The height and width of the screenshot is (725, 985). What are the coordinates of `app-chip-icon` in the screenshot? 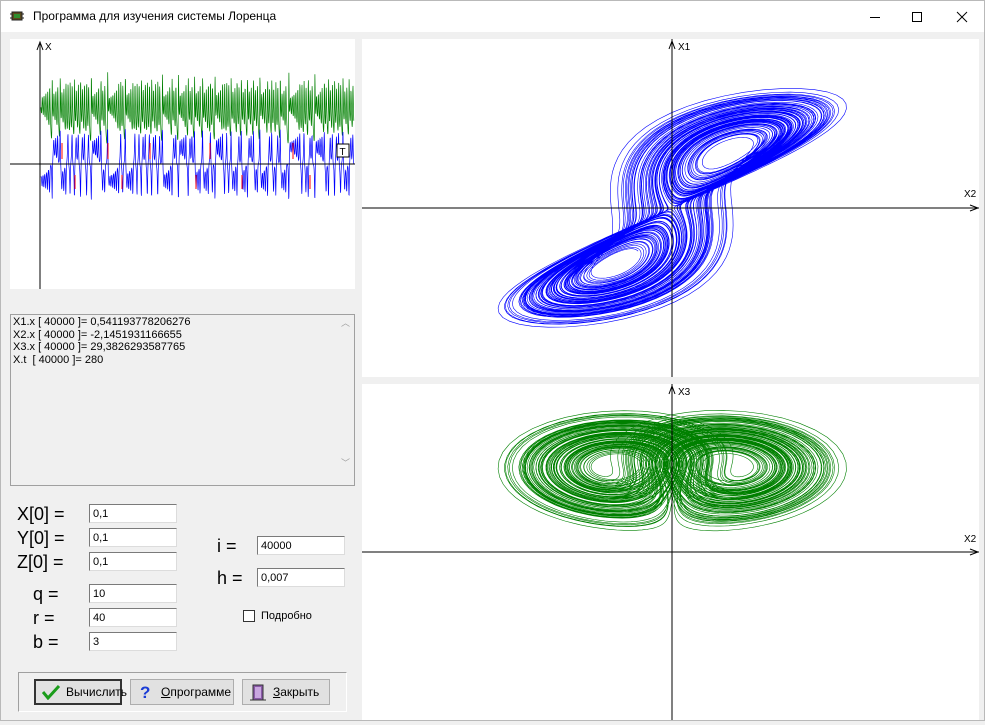 It's located at (17, 16).